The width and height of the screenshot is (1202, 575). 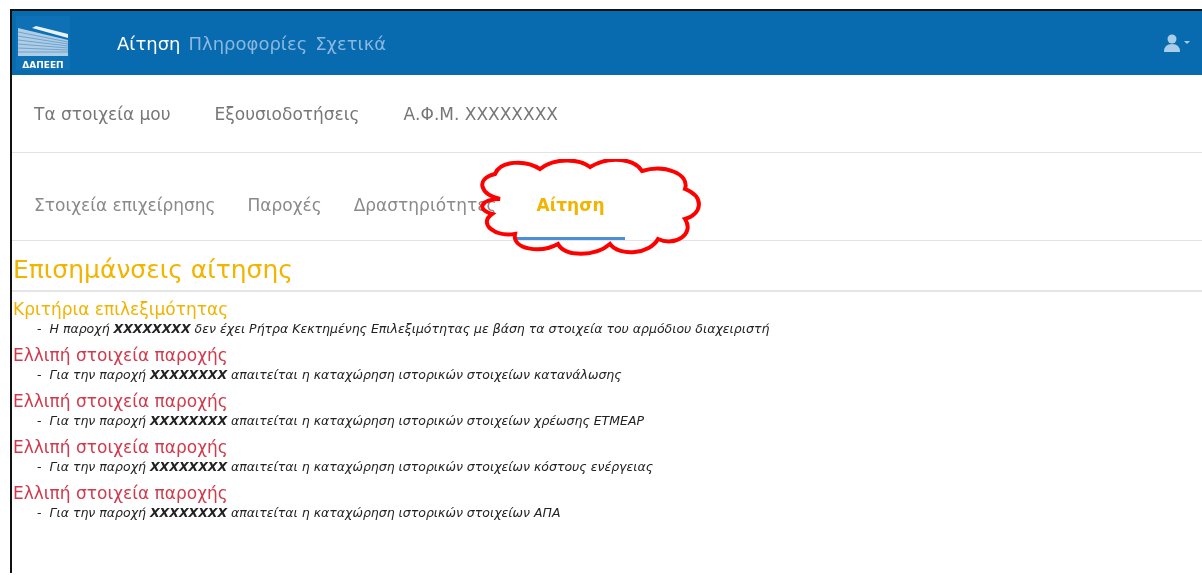 What do you see at coordinates (102, 113) in the screenshot?
I see `account-link: Τα στοιχεία μου` at bounding box center [102, 113].